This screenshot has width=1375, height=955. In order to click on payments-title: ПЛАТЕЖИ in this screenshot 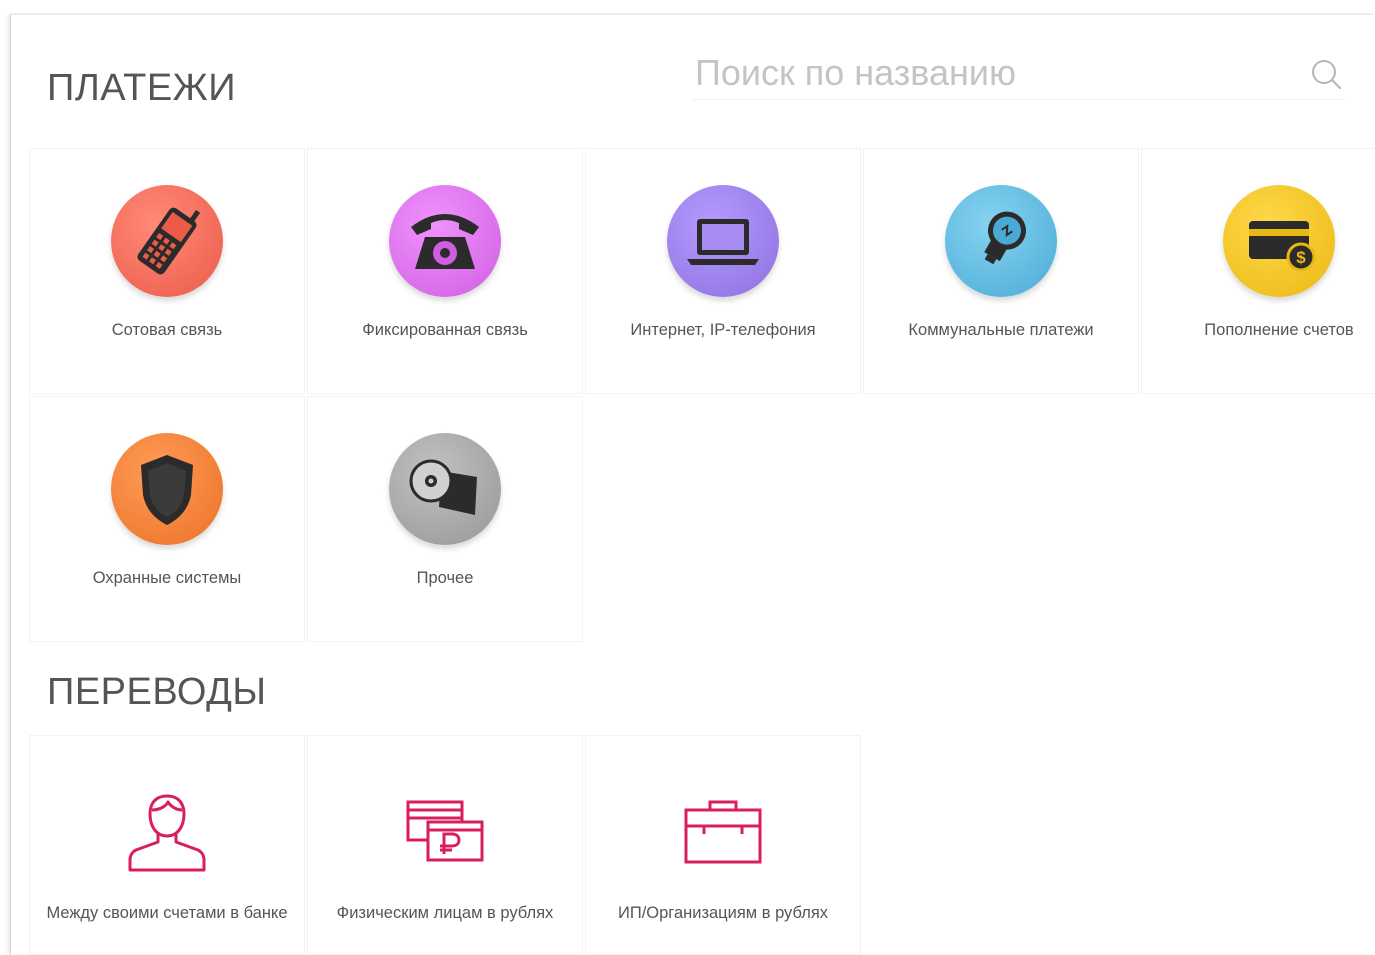, I will do `click(142, 88)`.